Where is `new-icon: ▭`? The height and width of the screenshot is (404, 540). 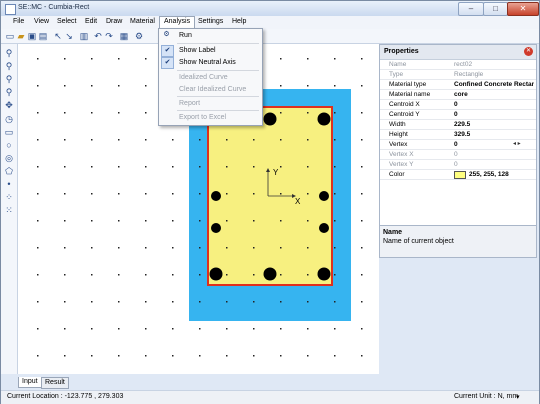
new-icon: ▭ is located at coordinates (10, 36).